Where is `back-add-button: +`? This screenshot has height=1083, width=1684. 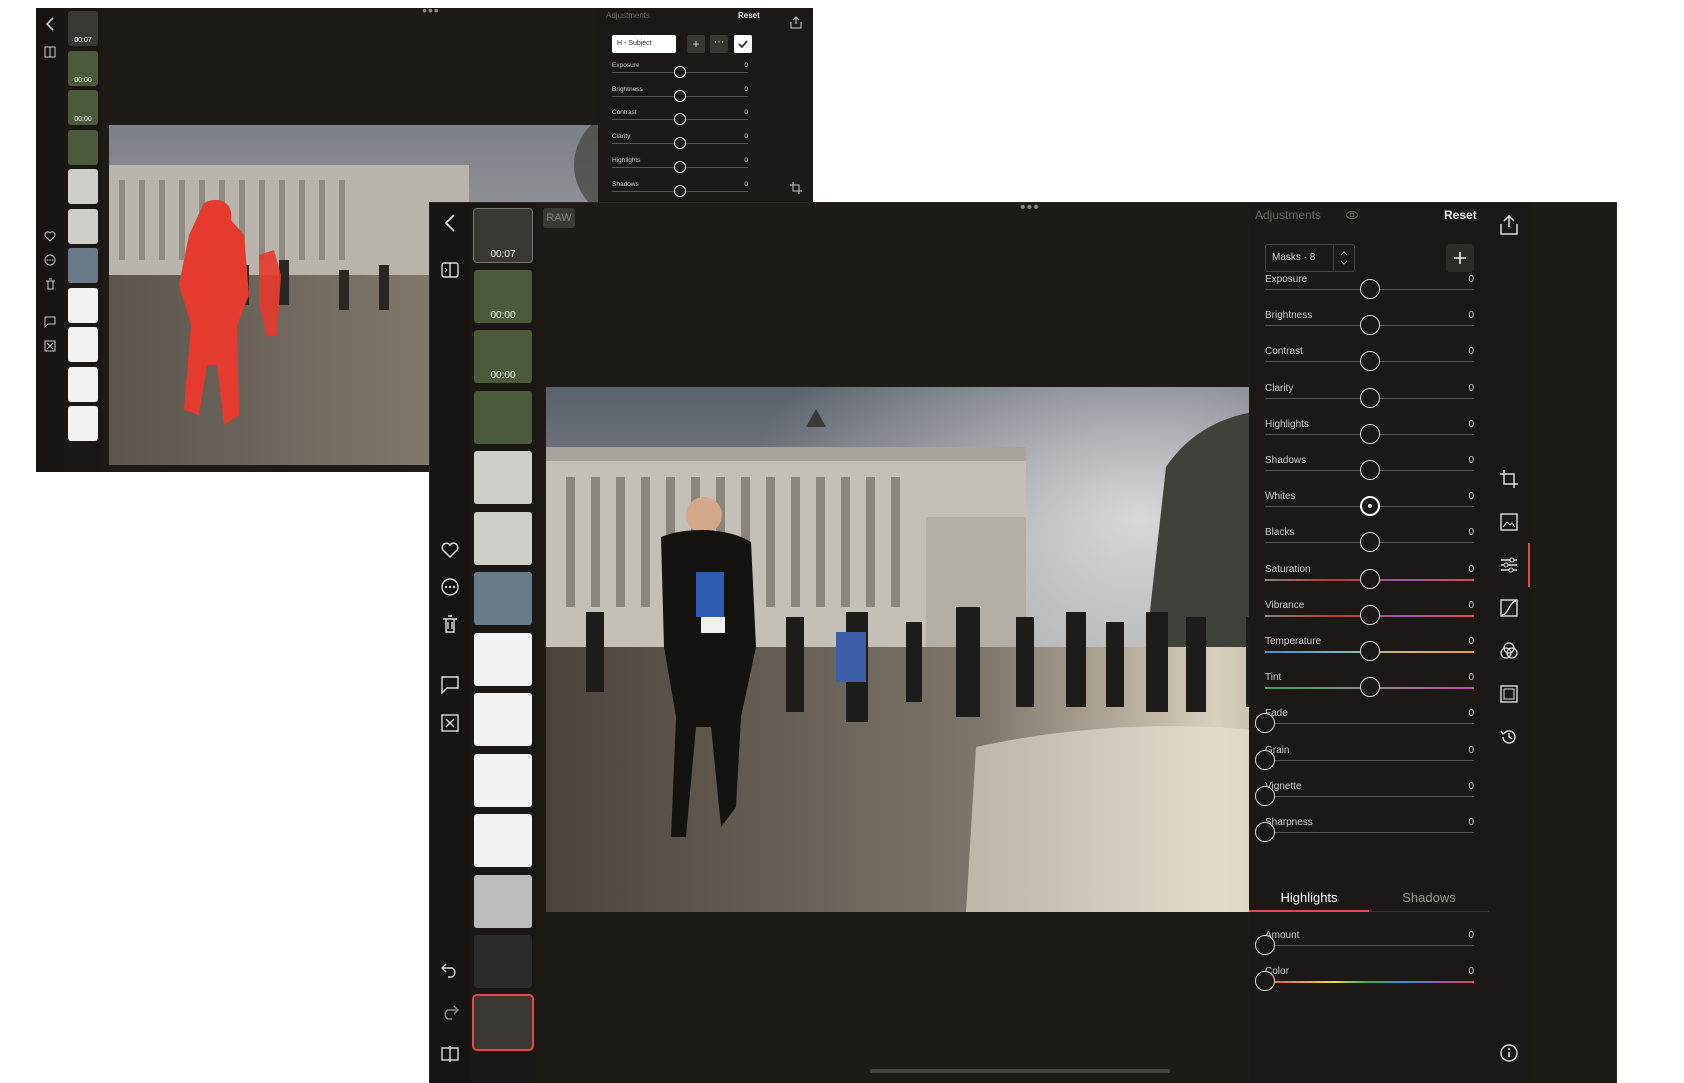
back-add-button: + is located at coordinates (696, 44).